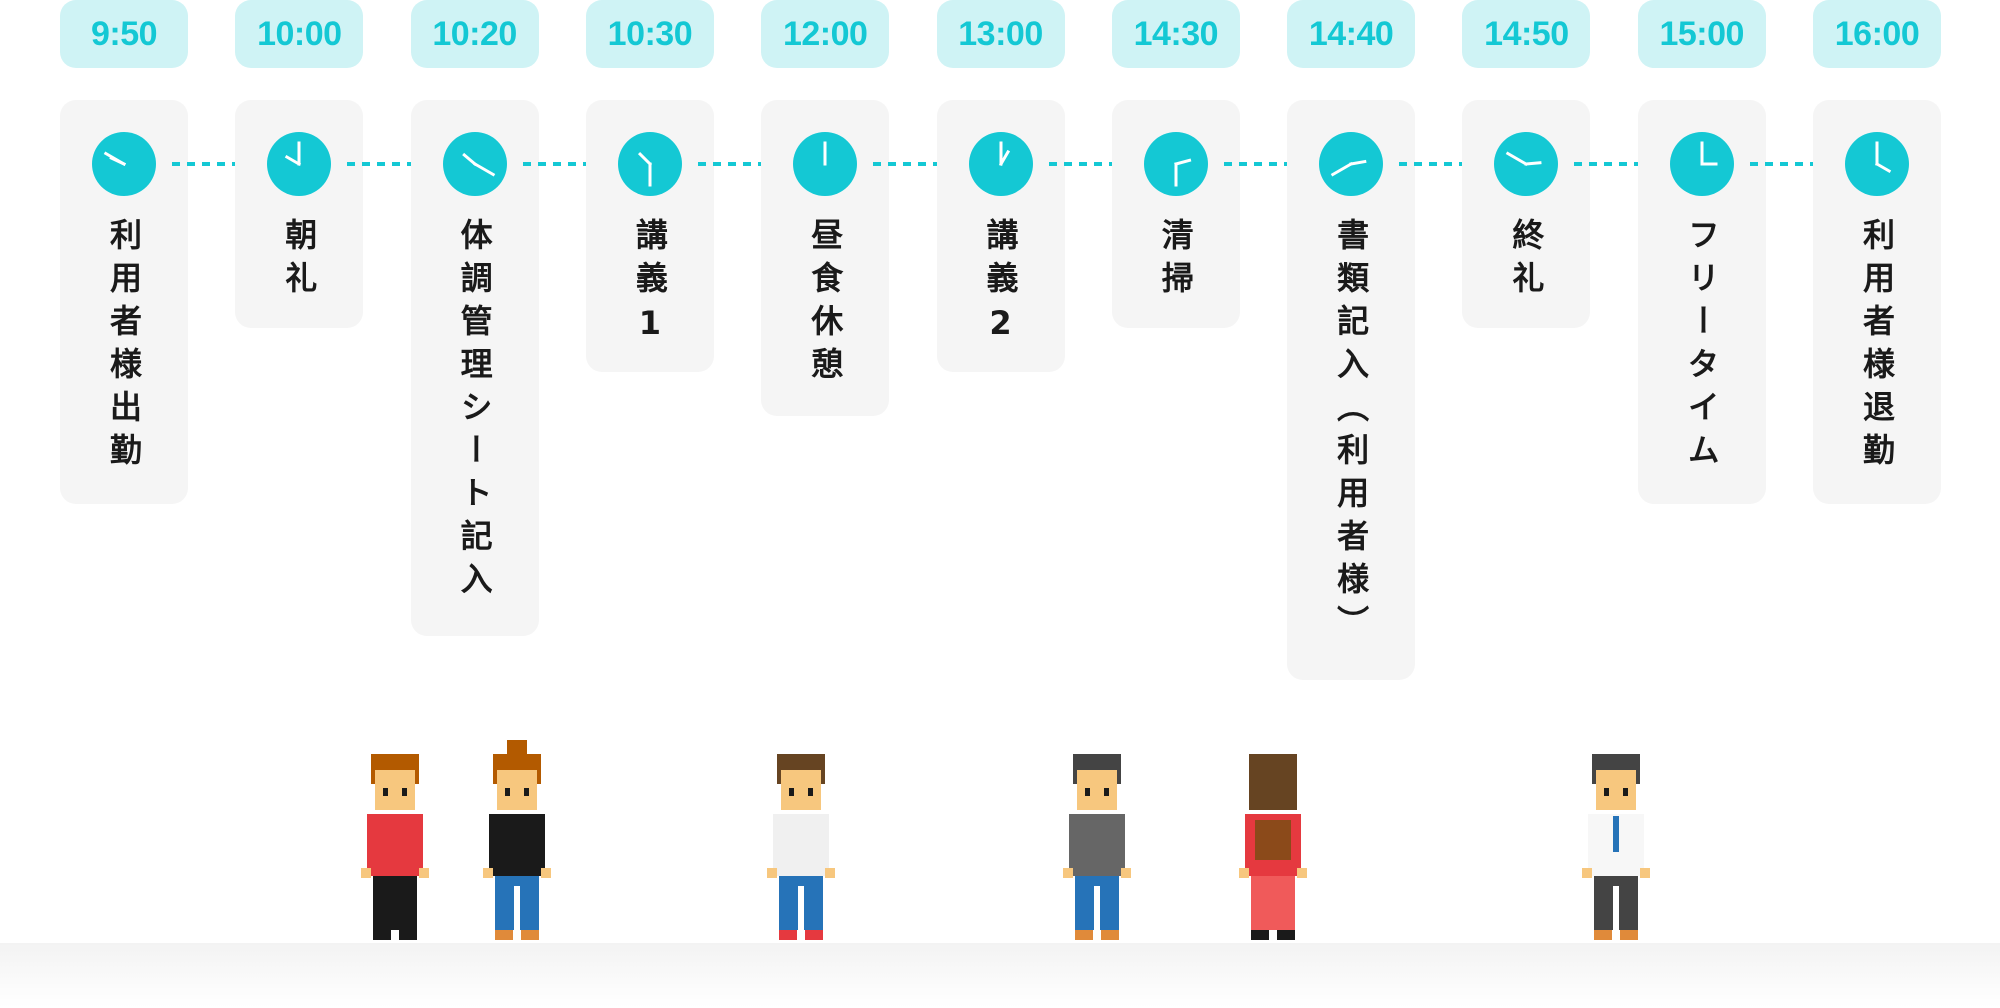  I want to click on activity-card: 利用者様出勤, so click(124, 302).